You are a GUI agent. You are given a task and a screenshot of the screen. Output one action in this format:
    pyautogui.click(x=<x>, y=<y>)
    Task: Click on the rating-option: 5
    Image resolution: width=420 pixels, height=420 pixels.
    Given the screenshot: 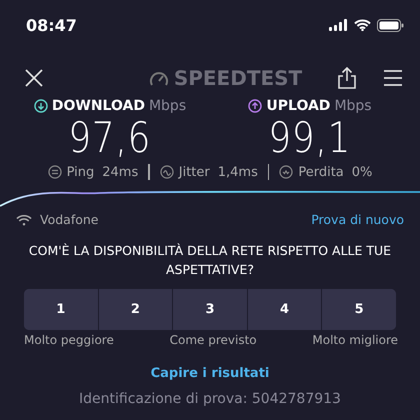 What is the action you would take?
    pyautogui.click(x=358, y=309)
    